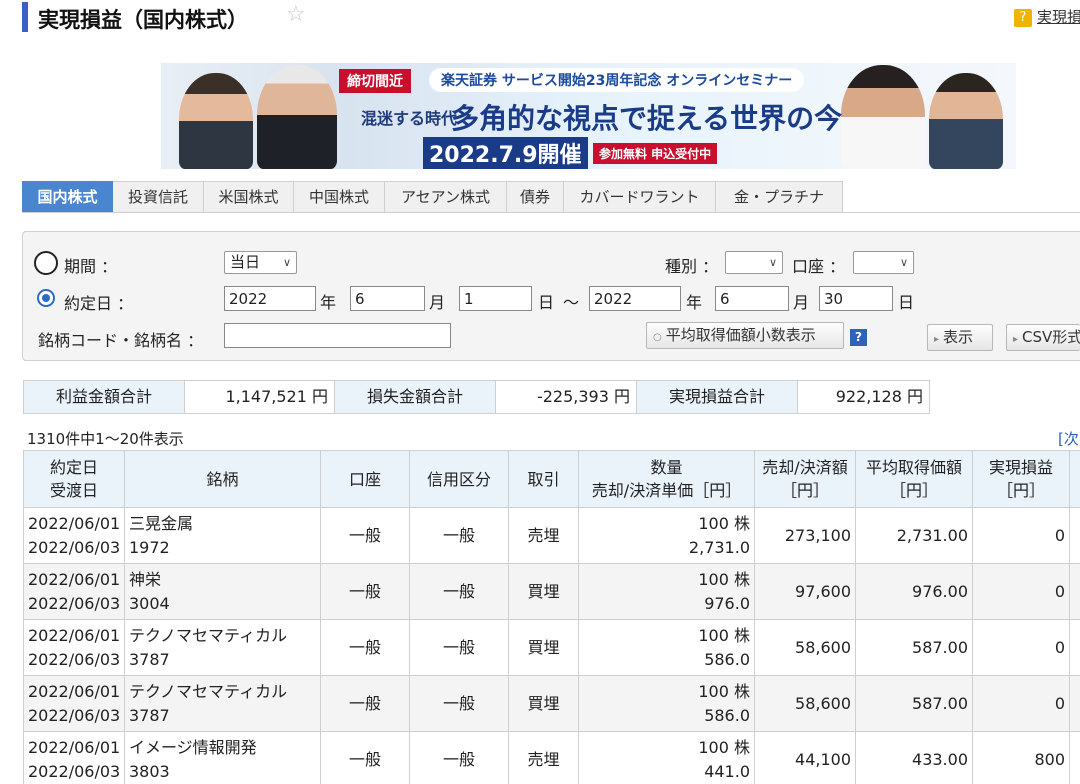 The height and width of the screenshot is (784, 1080). What do you see at coordinates (535, 197) in the screenshot?
I see `tab-bond: 債券` at bounding box center [535, 197].